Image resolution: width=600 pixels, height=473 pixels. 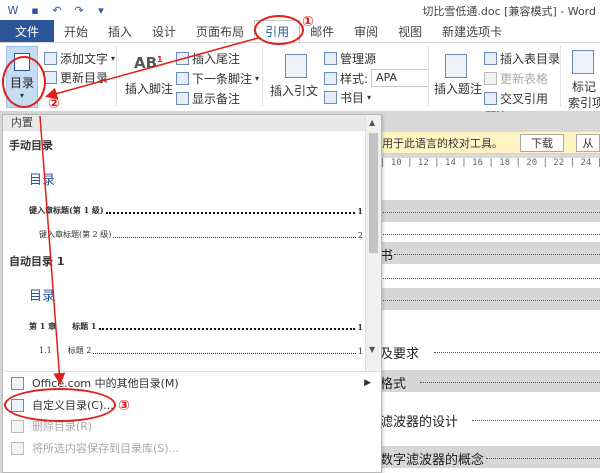 I want to click on scroll-up-icon: ▲, so click(x=372, y=122).